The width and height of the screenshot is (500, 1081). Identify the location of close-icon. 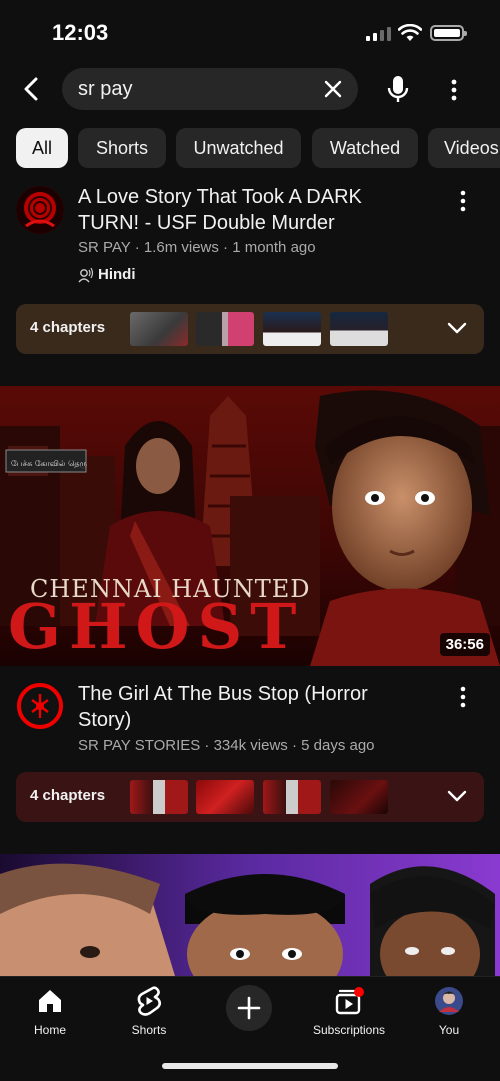
(333, 89).